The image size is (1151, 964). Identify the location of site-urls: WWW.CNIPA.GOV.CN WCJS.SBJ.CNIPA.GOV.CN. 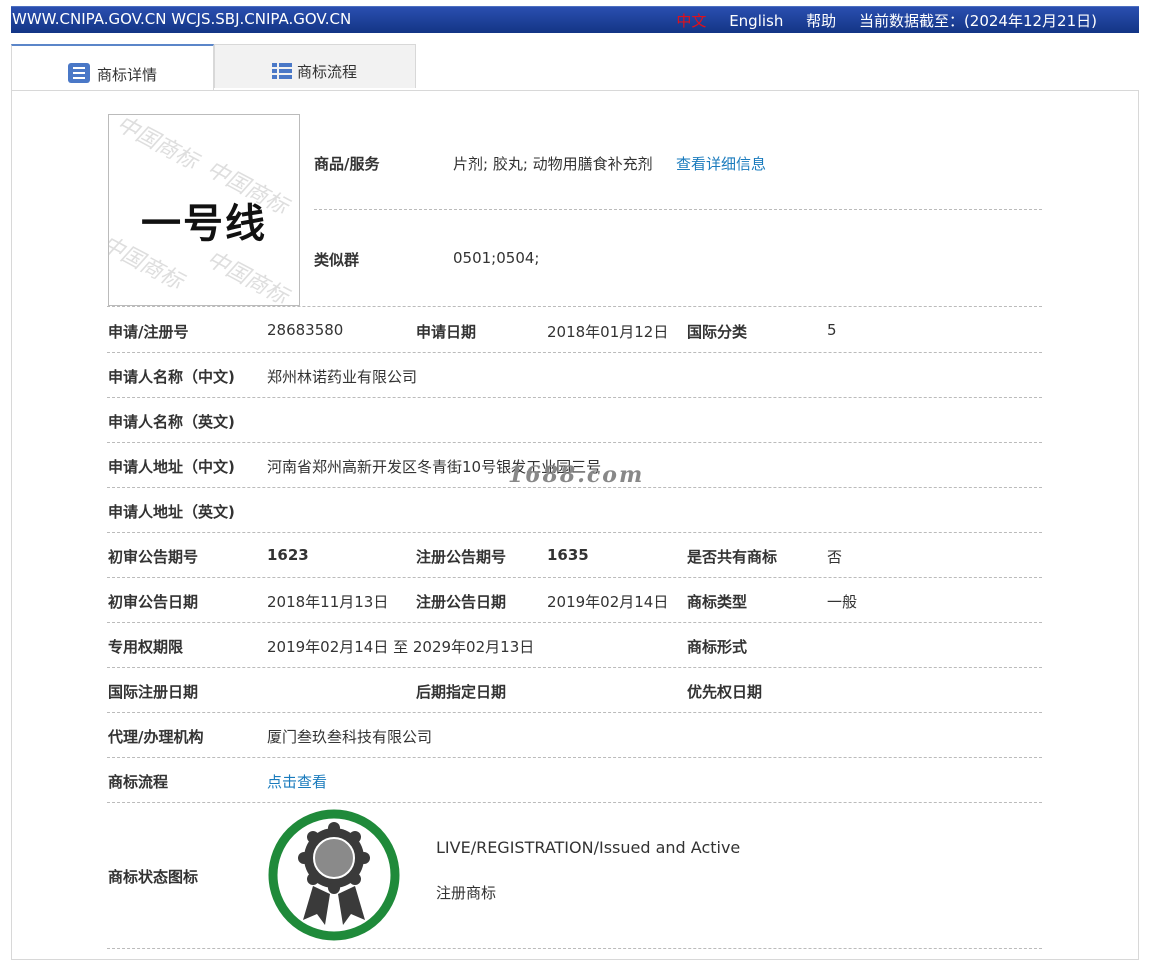
(181, 19).